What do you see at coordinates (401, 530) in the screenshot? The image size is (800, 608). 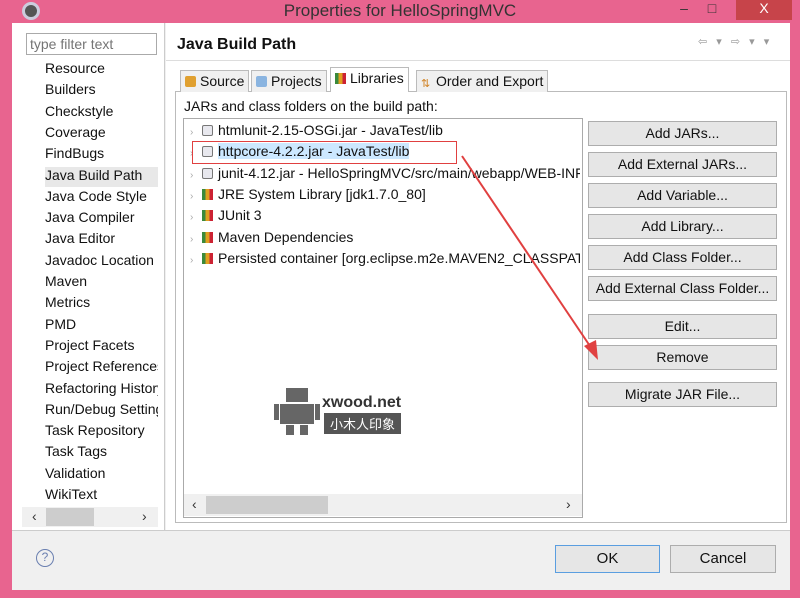 I see `divider` at bounding box center [401, 530].